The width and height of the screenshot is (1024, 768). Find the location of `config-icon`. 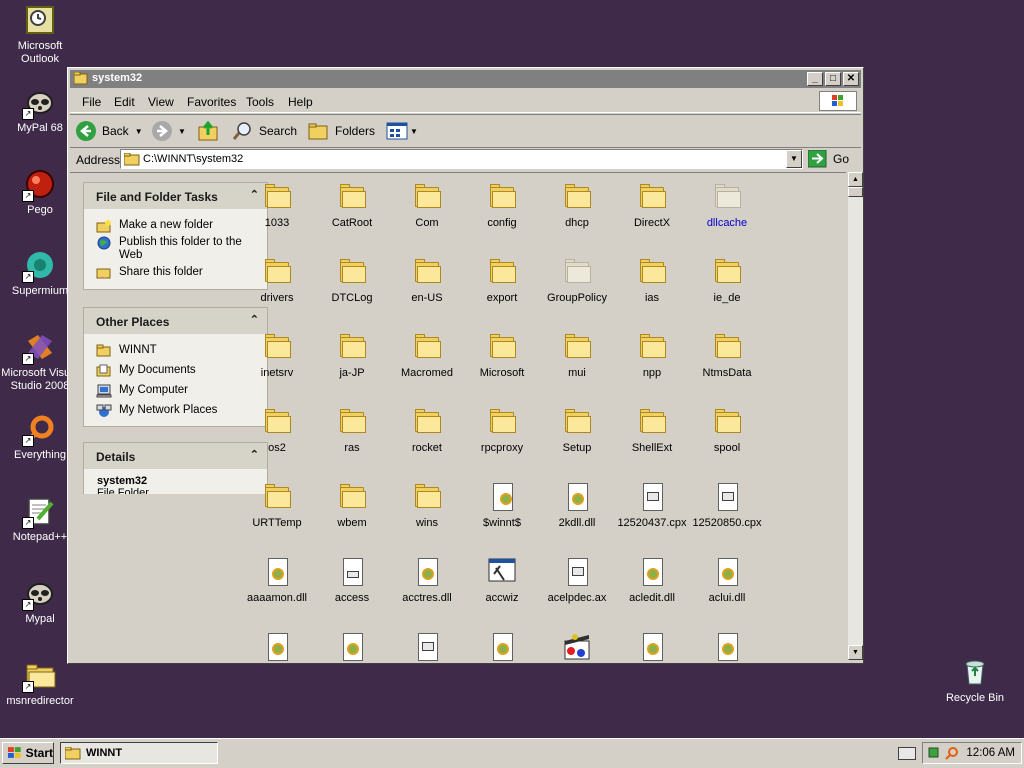

config-icon is located at coordinates (502, 497).